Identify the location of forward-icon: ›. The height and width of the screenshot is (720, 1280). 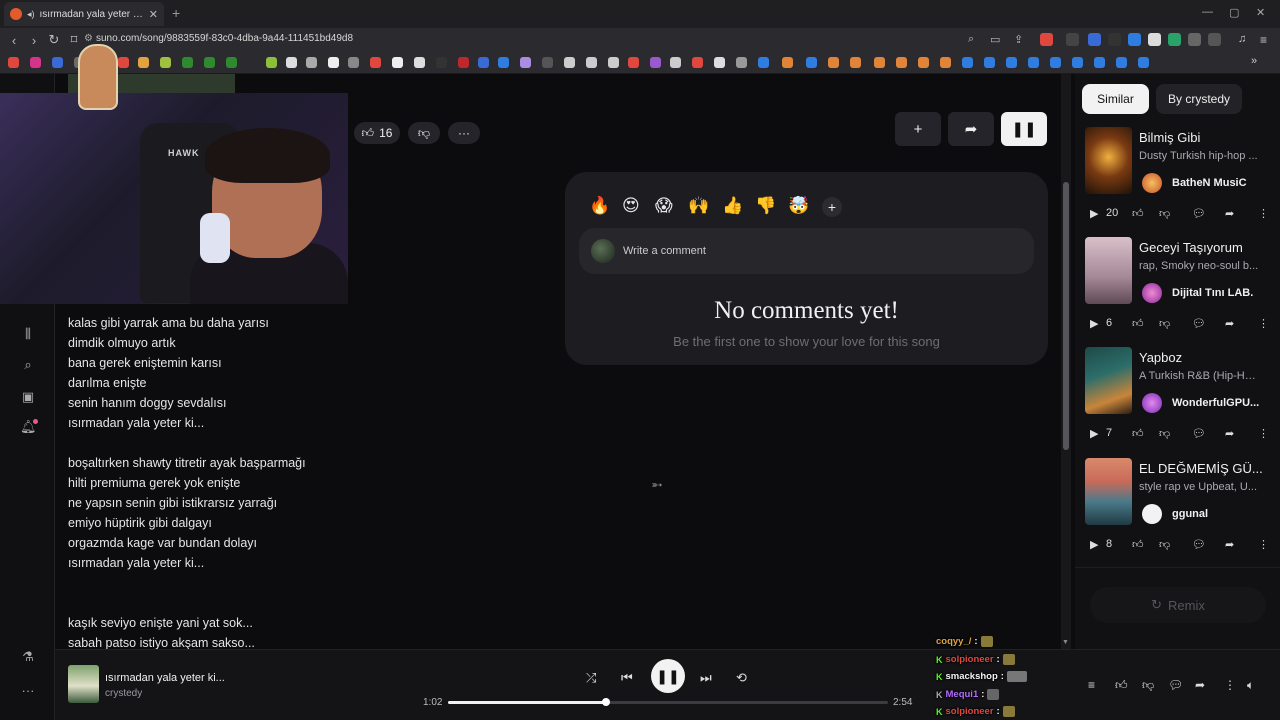
(34, 40).